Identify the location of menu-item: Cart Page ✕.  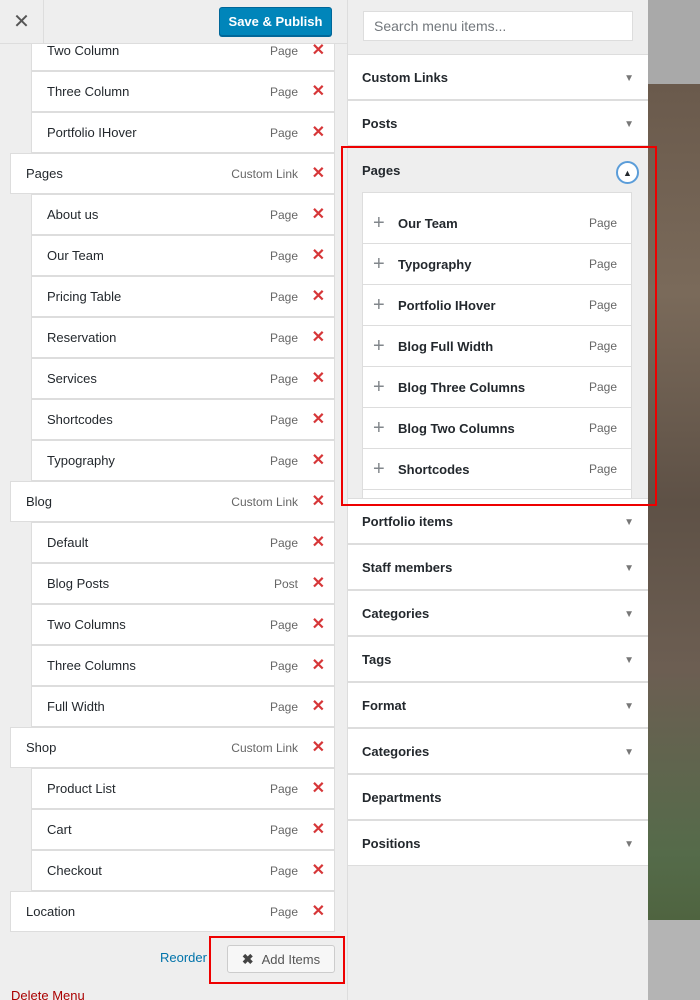
(183, 829).